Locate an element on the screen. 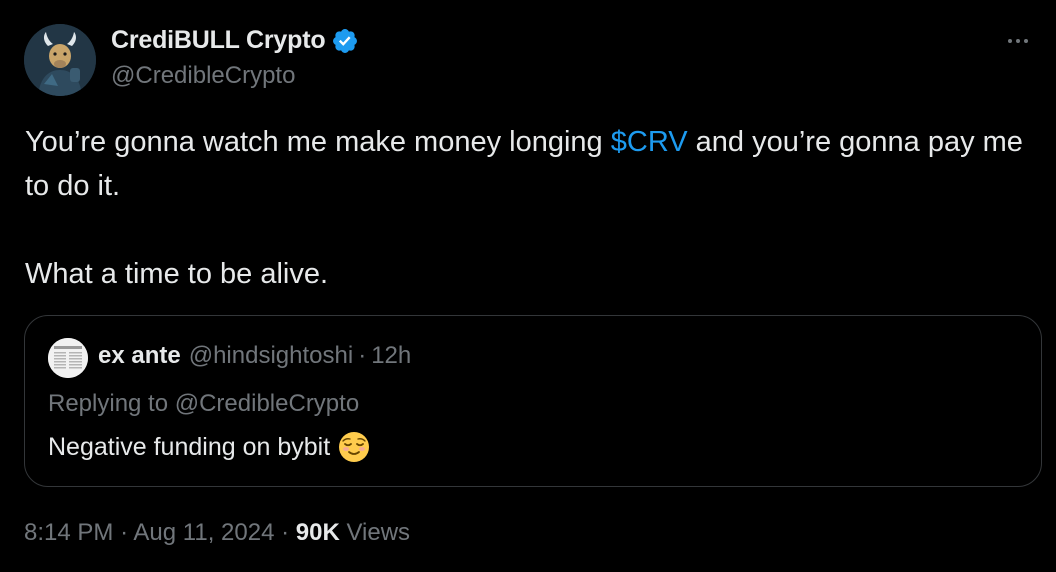  more-options-icon is located at coordinates (1018, 41).